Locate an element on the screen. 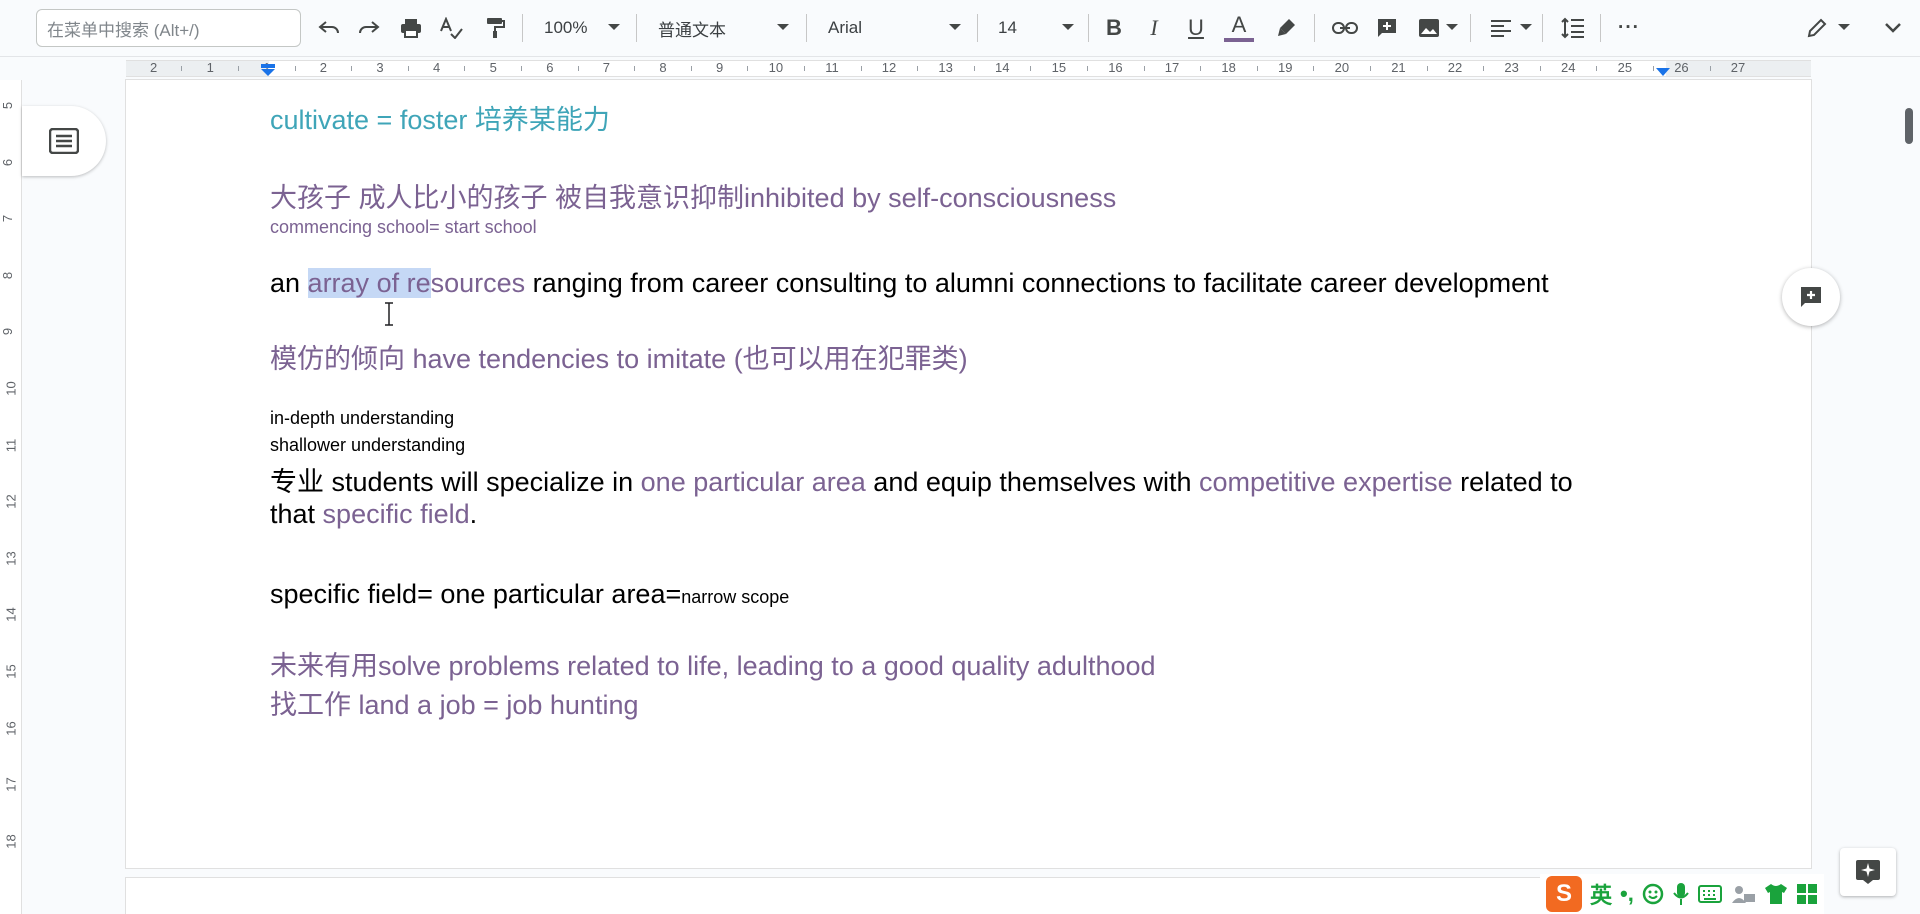 The width and height of the screenshot is (1920, 914). sogou-logo: S is located at coordinates (1564, 894).